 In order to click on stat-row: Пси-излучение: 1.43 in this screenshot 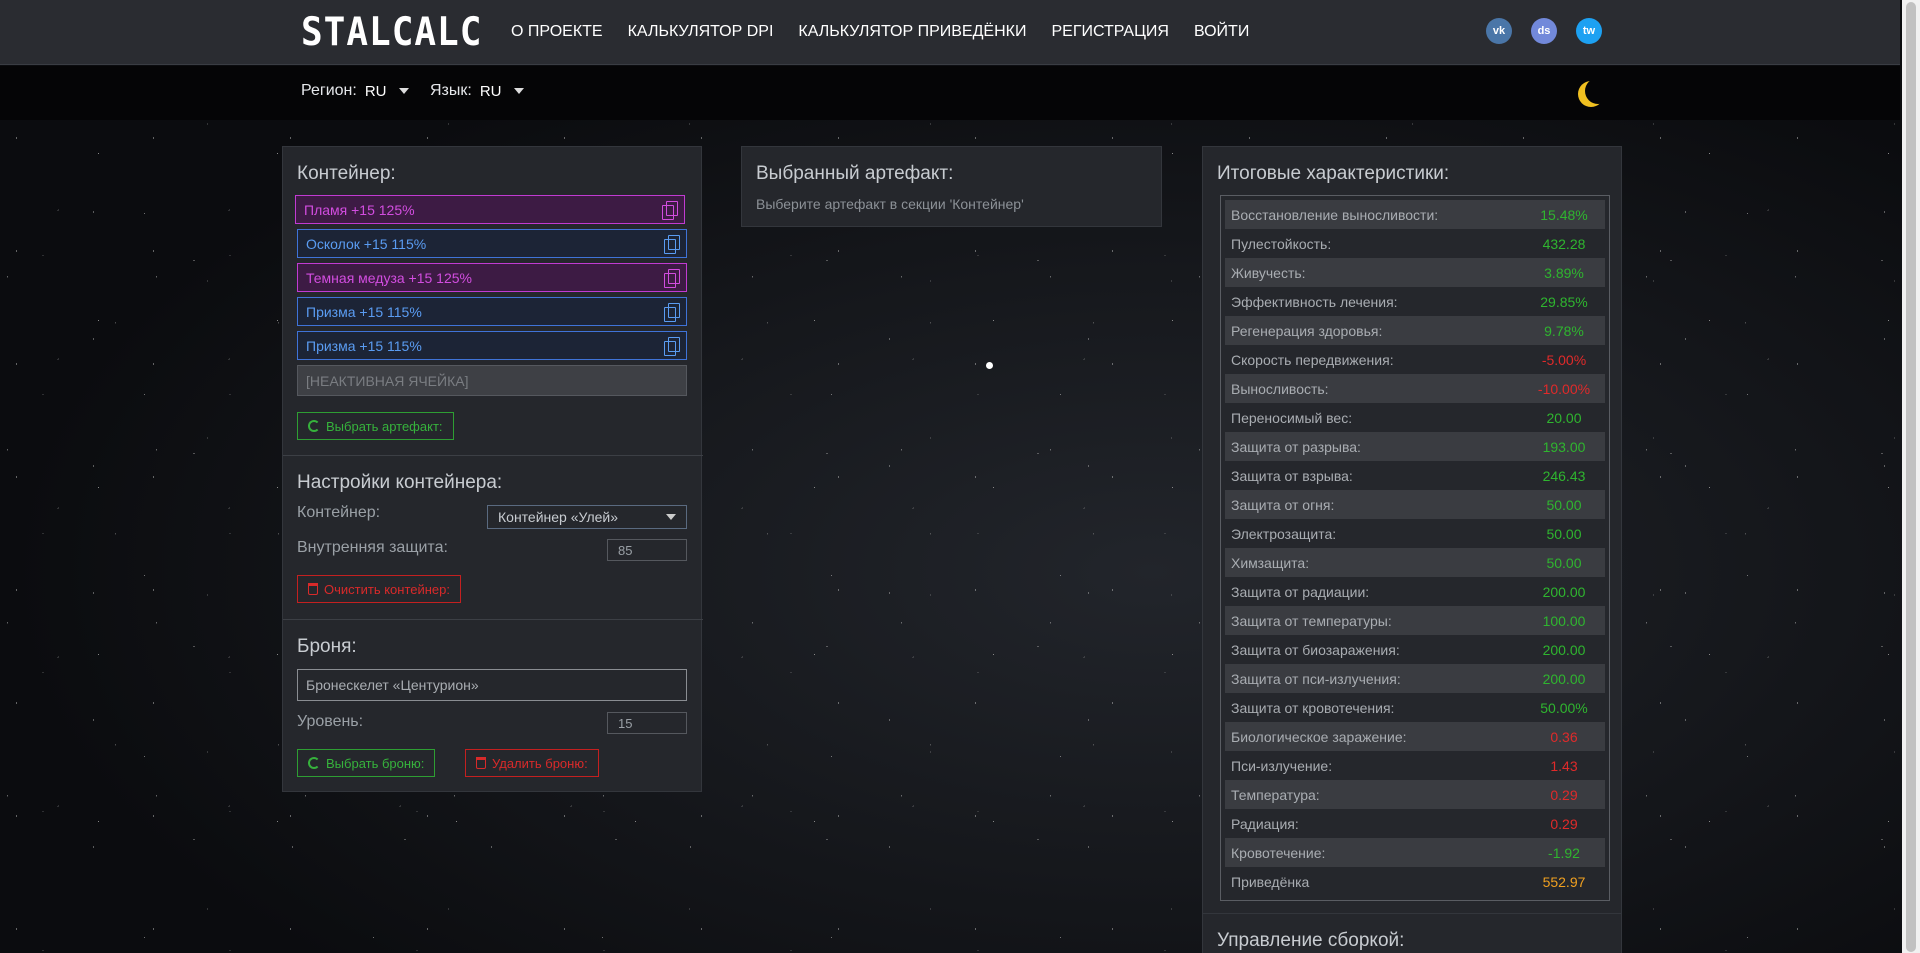, I will do `click(1415, 765)`.